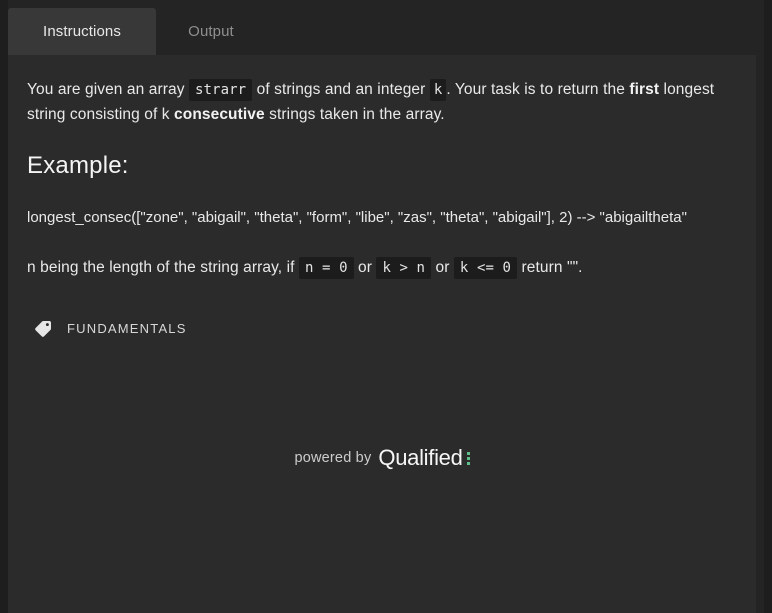 The width and height of the screenshot is (772, 613). What do you see at coordinates (4, 306) in the screenshot?
I see `left-gutter` at bounding box center [4, 306].